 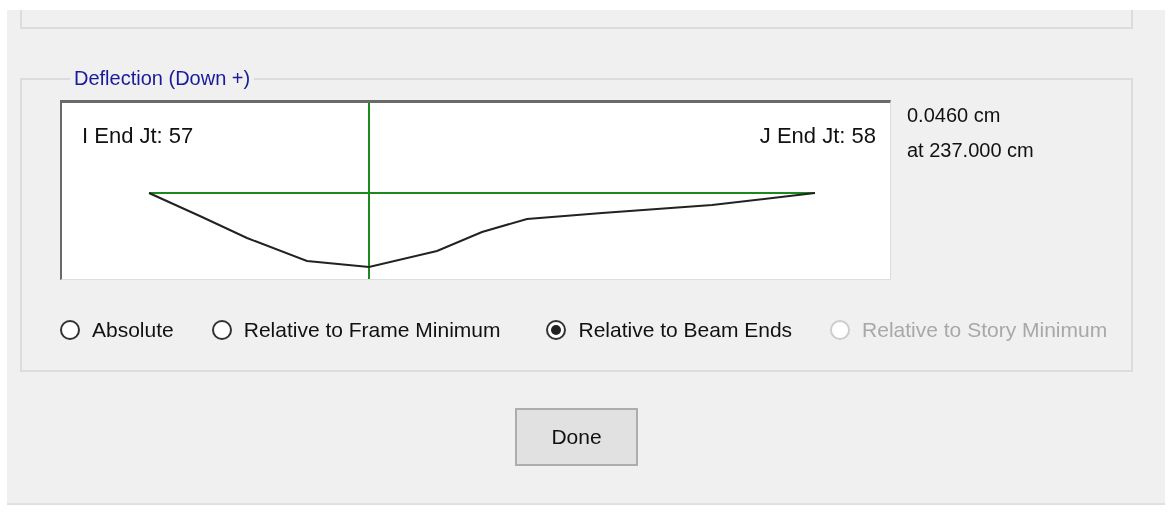 What do you see at coordinates (356, 330) in the screenshot?
I see `radio-option: Relative to Frame Minimum` at bounding box center [356, 330].